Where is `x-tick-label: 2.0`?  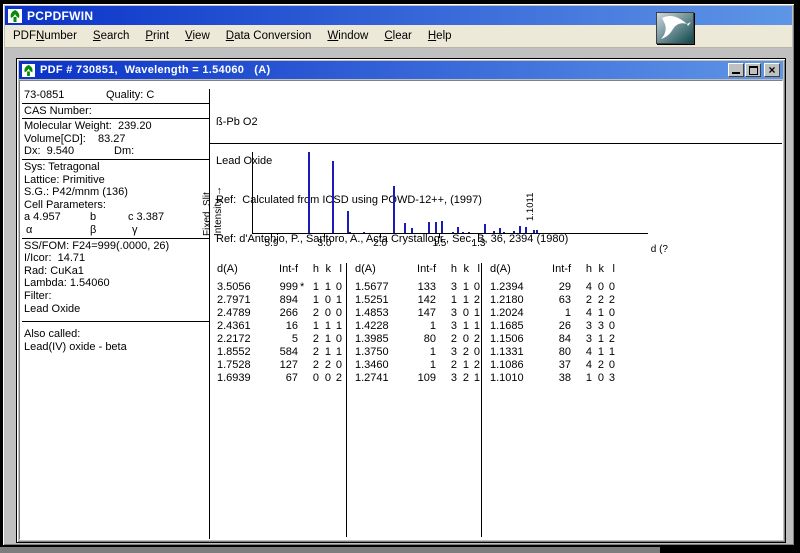
x-tick-label: 2.0 is located at coordinates (380, 243).